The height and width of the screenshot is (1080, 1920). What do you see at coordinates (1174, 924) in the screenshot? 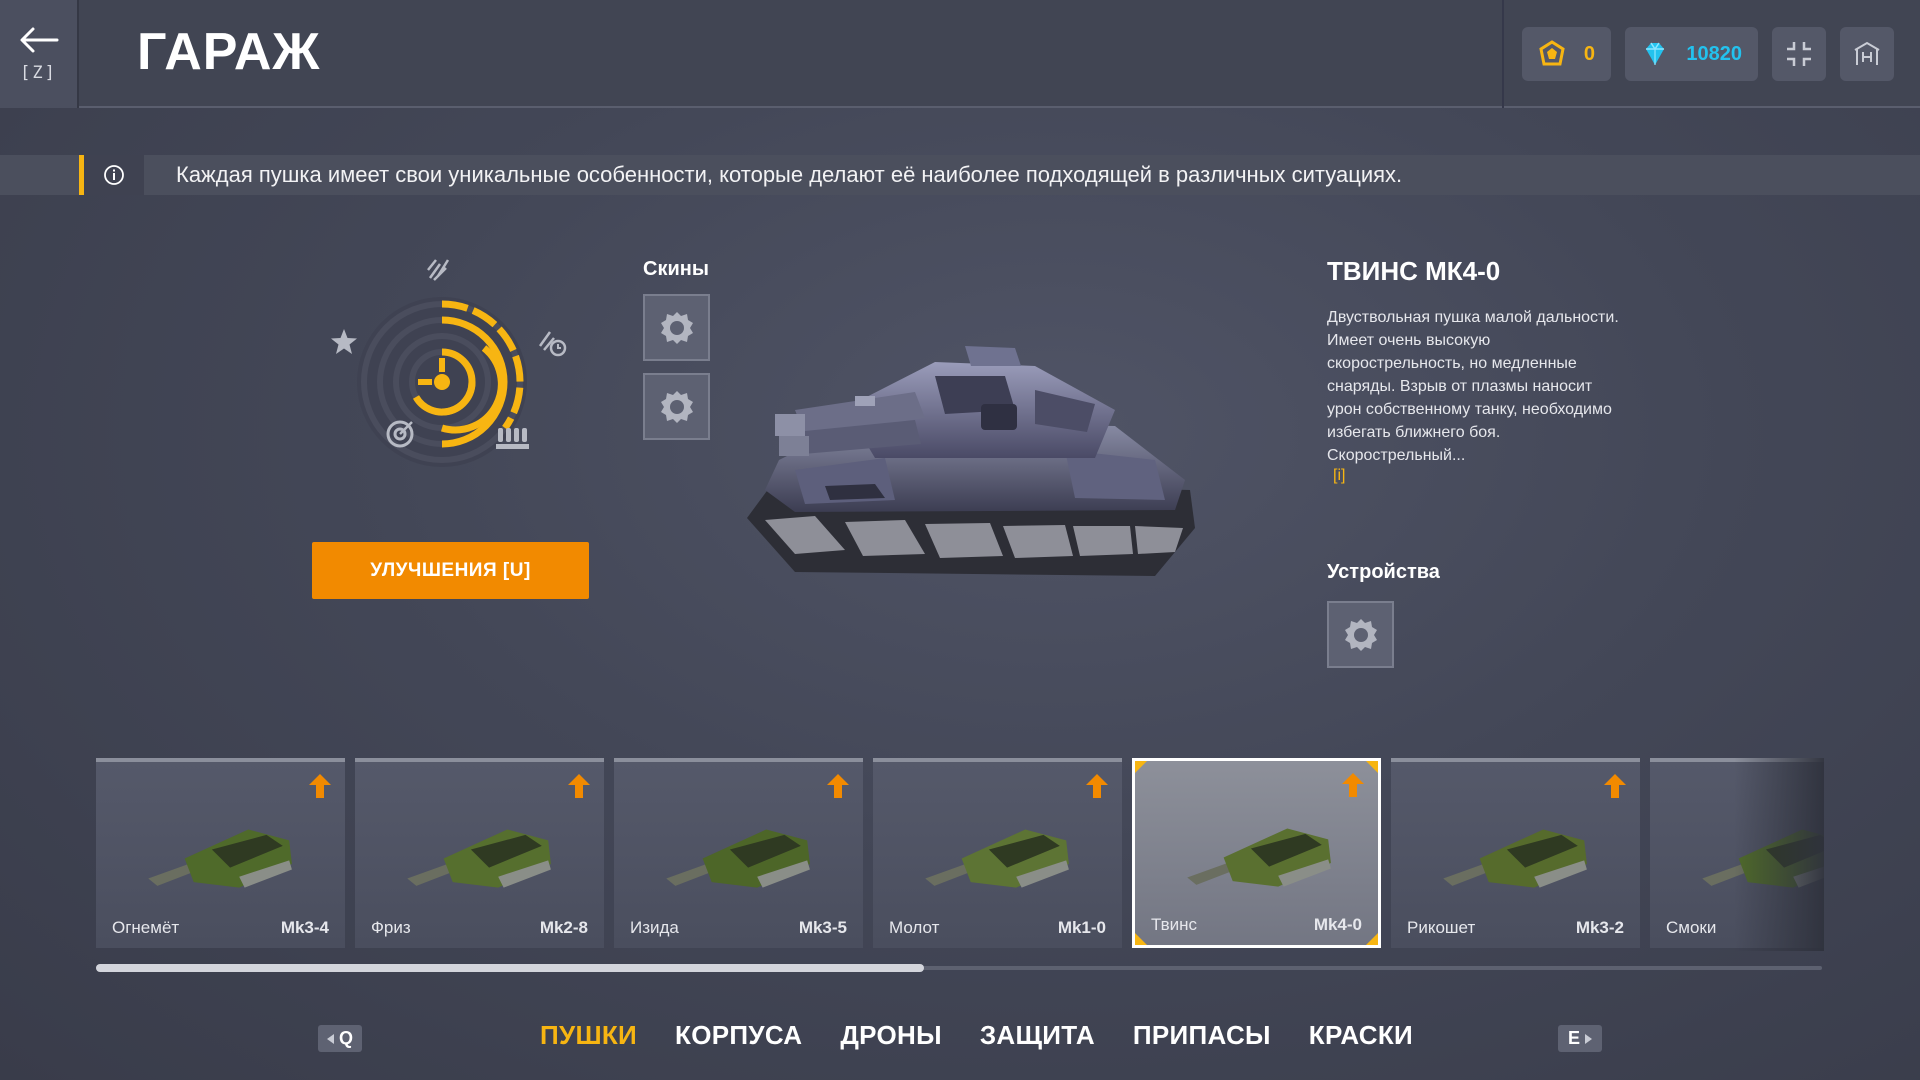
I see `turret-name: Твинс` at bounding box center [1174, 924].